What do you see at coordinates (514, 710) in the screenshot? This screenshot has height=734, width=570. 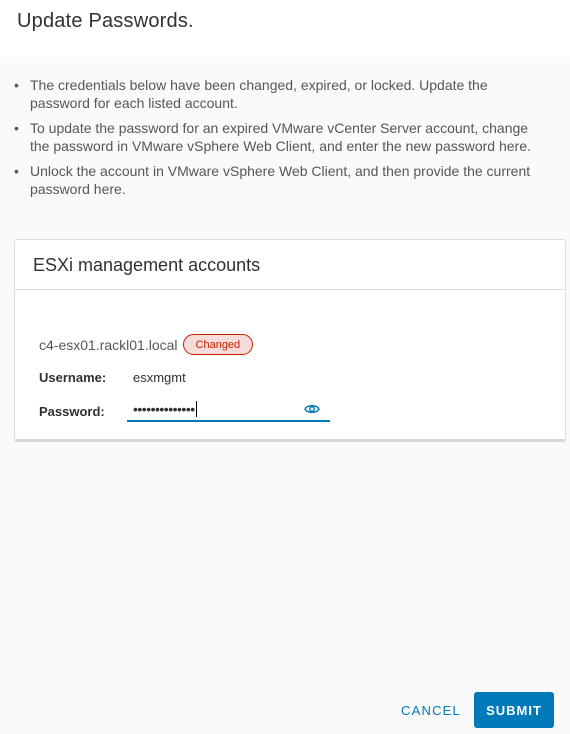 I see `submit-button: SUBMIT` at bounding box center [514, 710].